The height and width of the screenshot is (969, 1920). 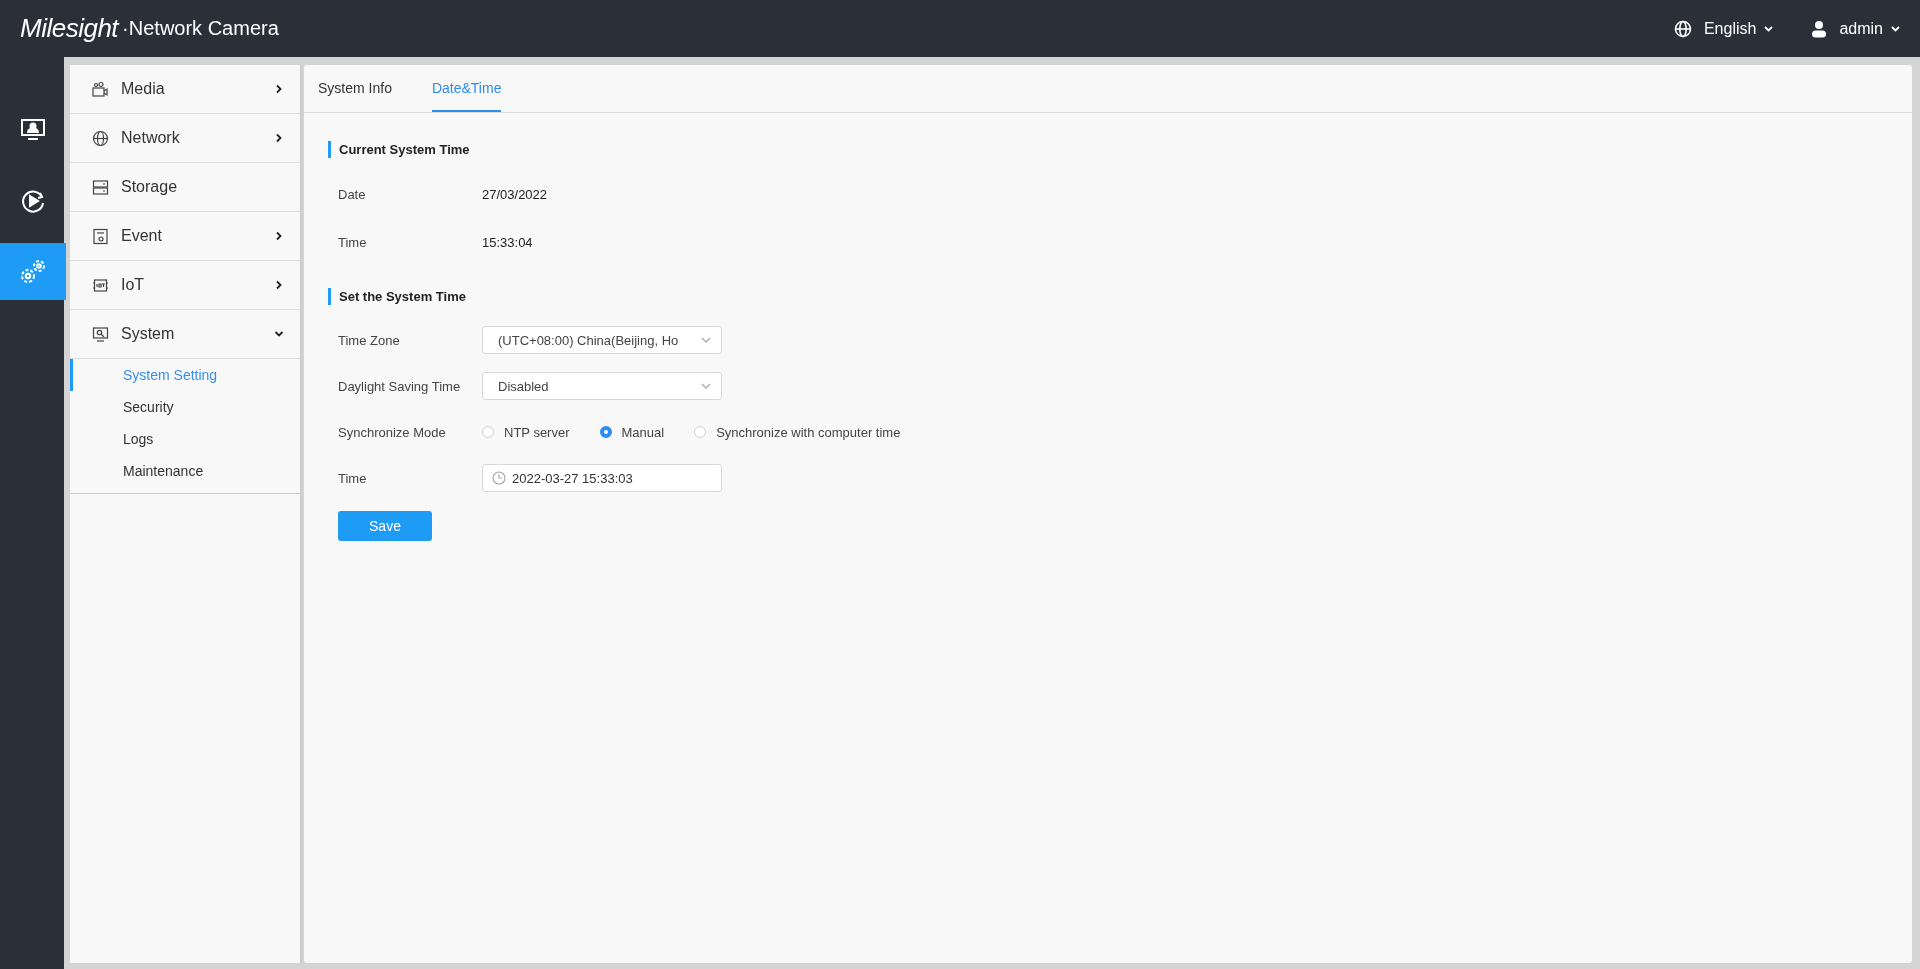 What do you see at coordinates (632, 432) in the screenshot?
I see `radio-option: Manual` at bounding box center [632, 432].